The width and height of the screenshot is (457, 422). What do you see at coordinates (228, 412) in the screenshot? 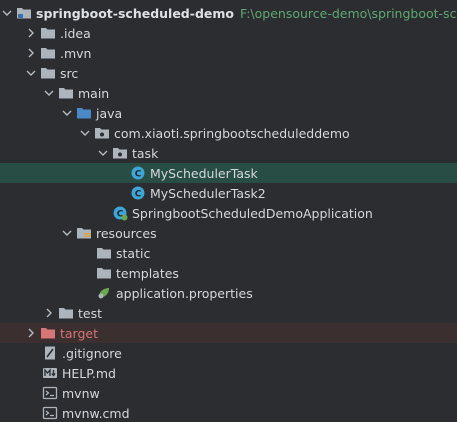
I see `tree-row-mvnw-cmd: mvnw.cmd` at bounding box center [228, 412].